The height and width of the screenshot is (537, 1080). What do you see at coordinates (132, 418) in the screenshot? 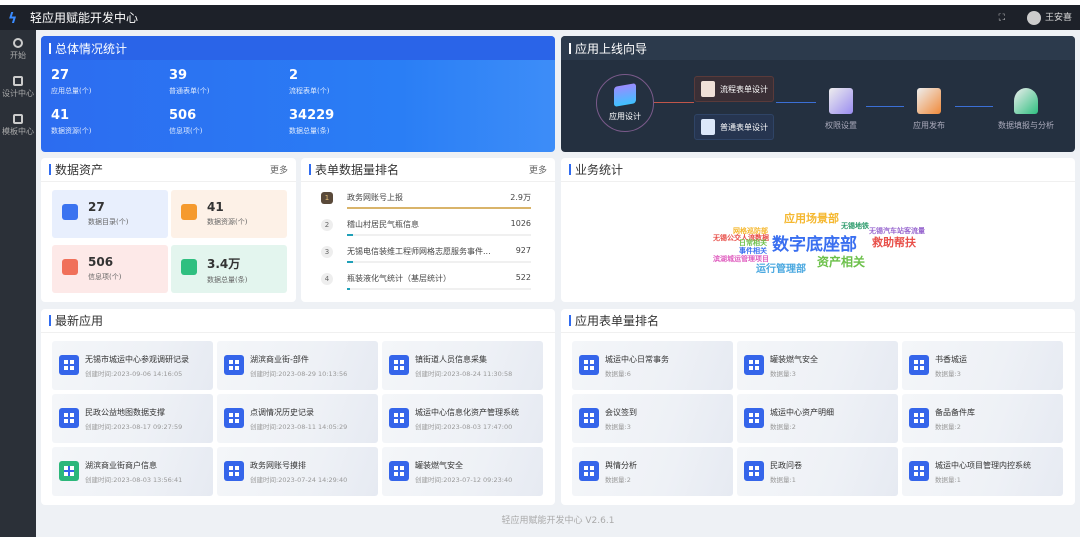
I see `app-card: 民政公益地图数据支撑 创建时间:2023-08-17 09:27:59` at bounding box center [132, 418].